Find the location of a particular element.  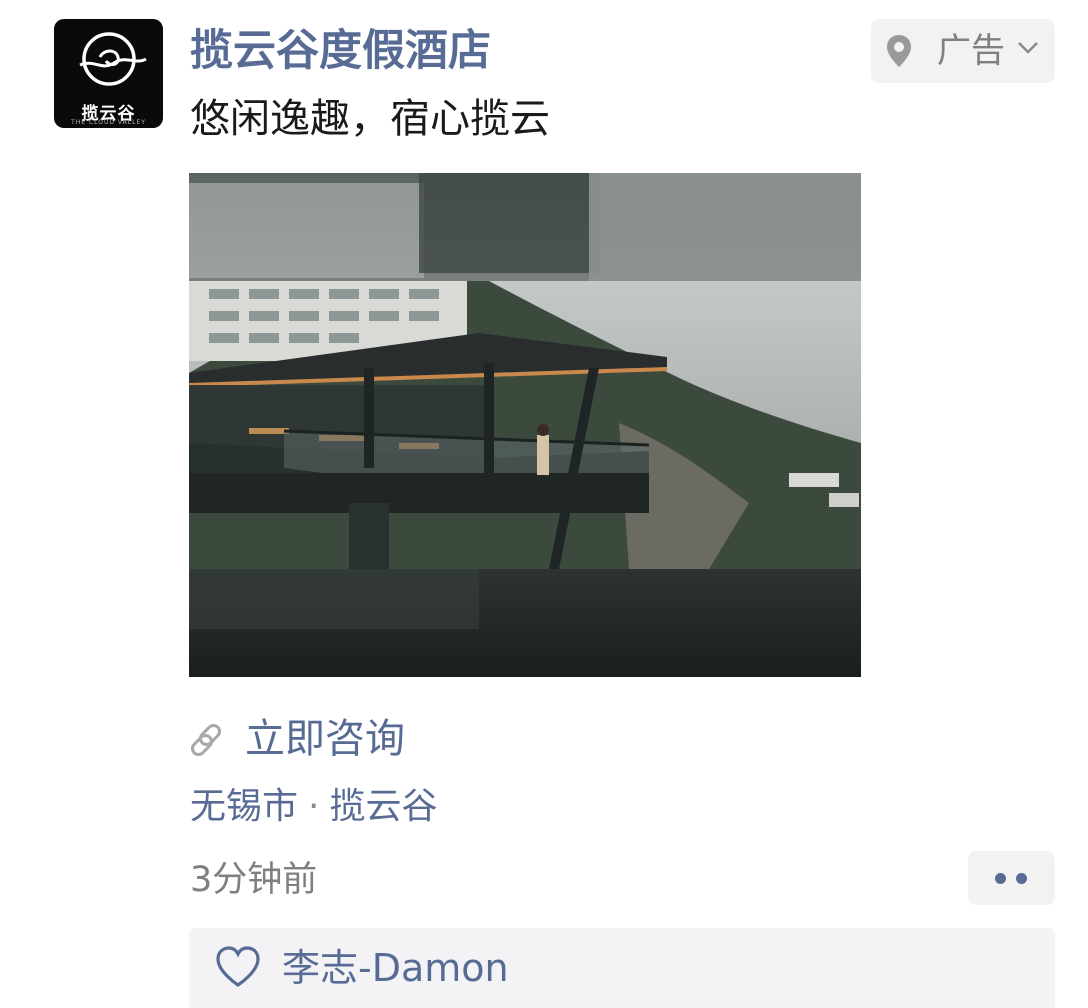

more-actions-button is located at coordinates (1011, 878).